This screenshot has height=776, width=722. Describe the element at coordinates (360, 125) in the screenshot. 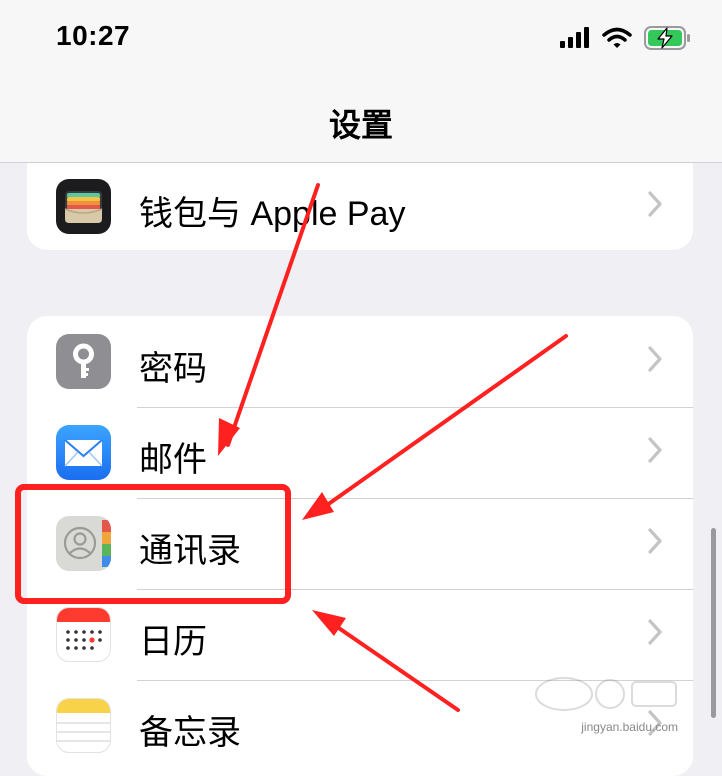

I see `page-title: 设置` at that location.